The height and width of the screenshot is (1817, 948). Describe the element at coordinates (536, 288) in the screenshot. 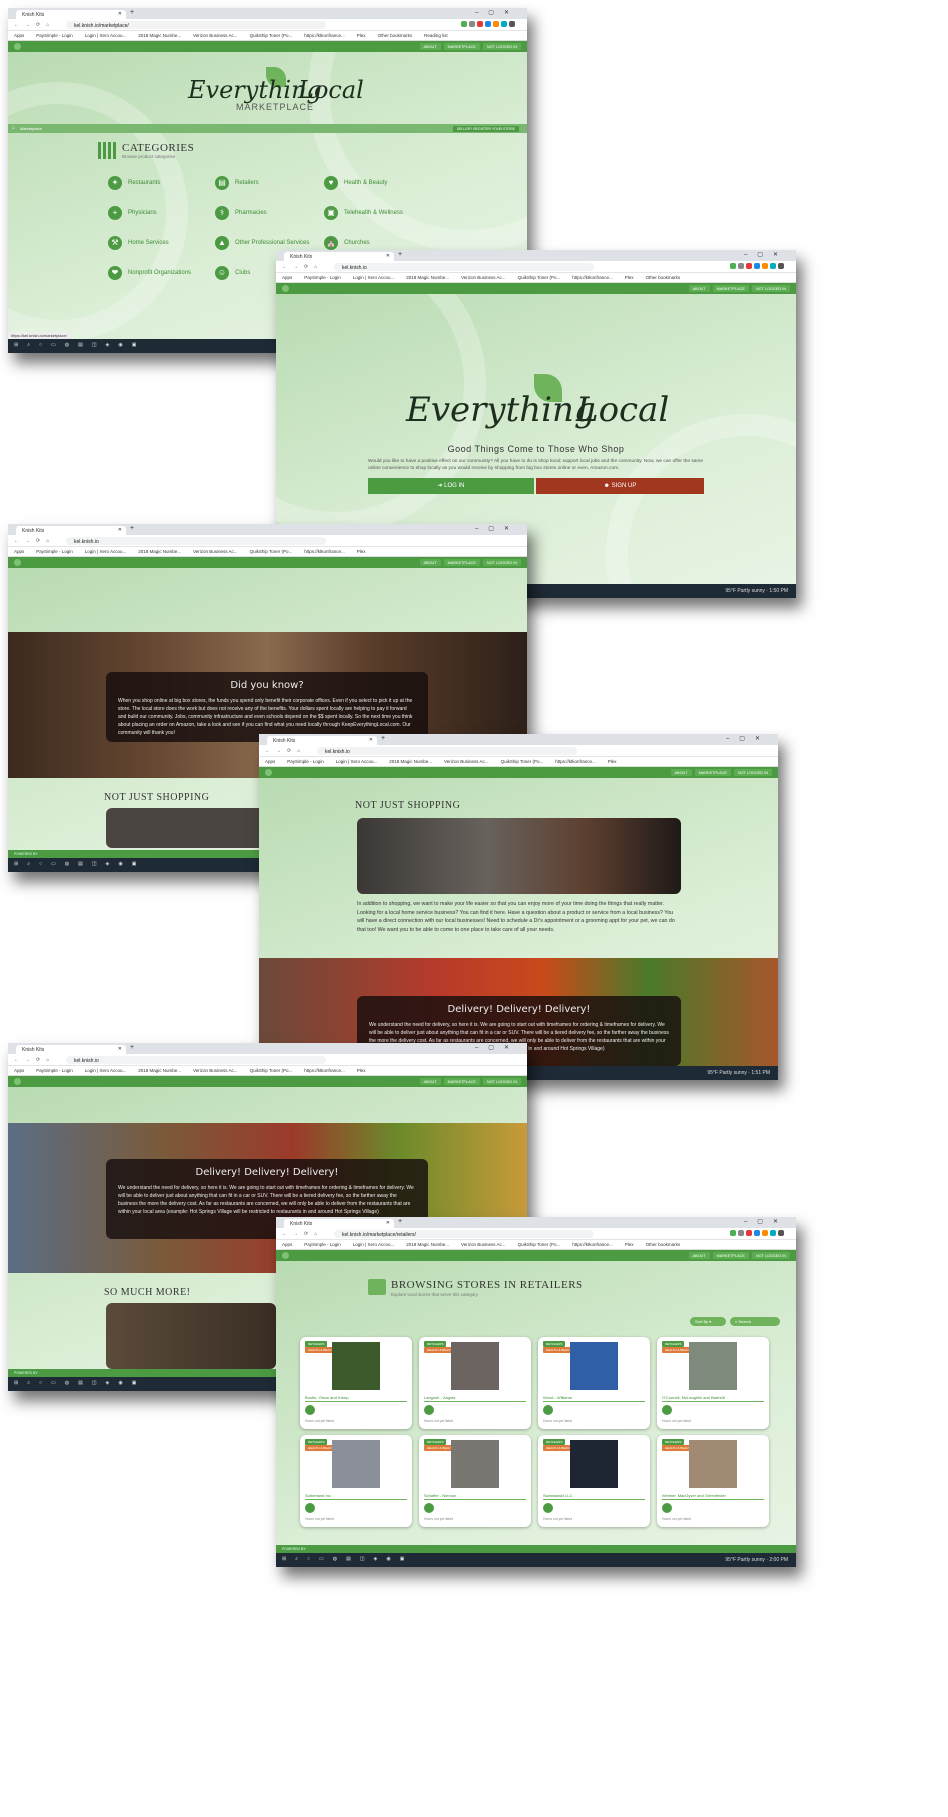

I see `site-nav-bar: ABOUT MARKETPLACE NOT LOGGED IN` at that location.